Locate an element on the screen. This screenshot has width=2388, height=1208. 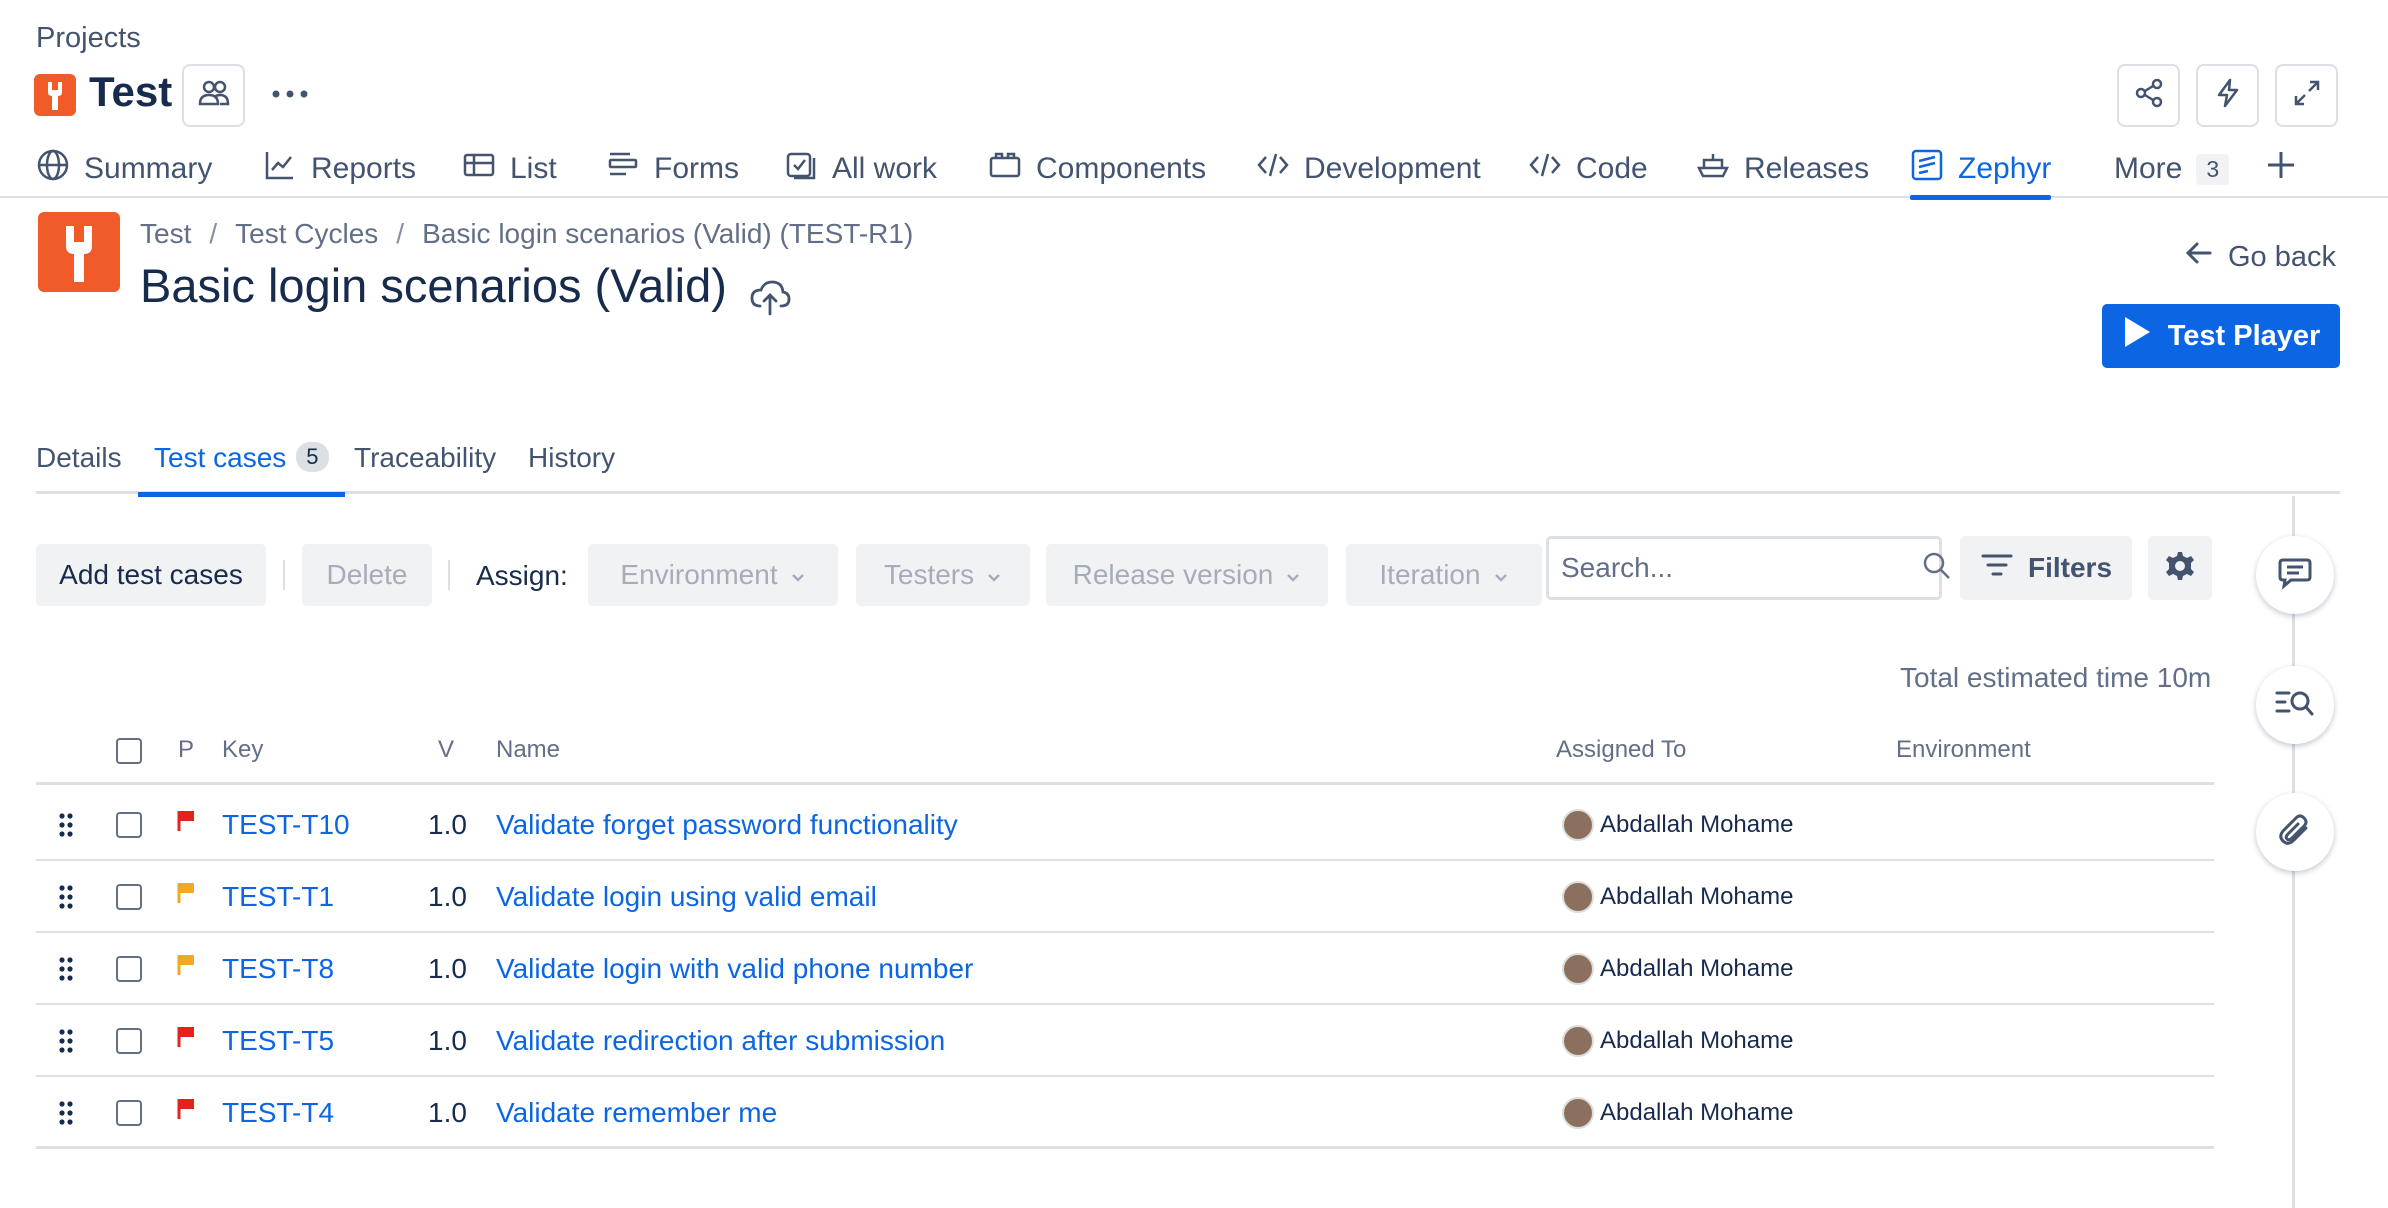
page-title: Basic login scenarios (Valid) is located at coordinates (433, 285).